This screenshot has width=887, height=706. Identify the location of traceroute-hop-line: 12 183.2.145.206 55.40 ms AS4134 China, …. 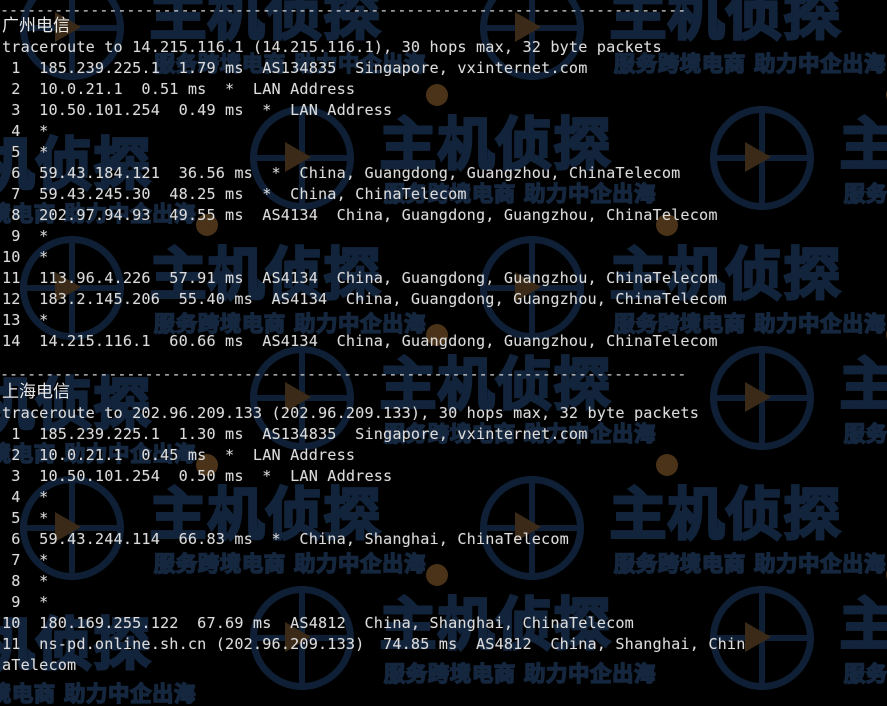
(364, 299).